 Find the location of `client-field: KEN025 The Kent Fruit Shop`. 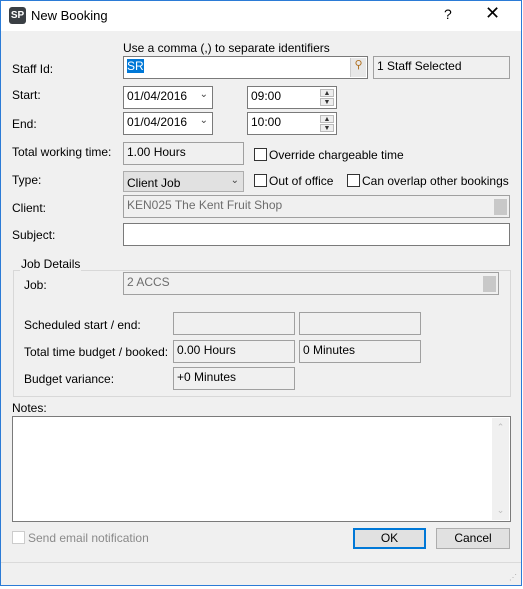

client-field: KEN025 The Kent Fruit Shop is located at coordinates (316, 206).